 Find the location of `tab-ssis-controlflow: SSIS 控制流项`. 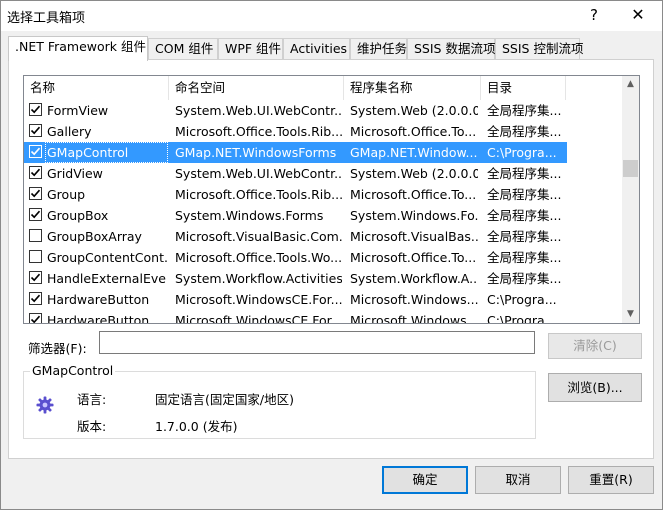

tab-ssis-controlflow: SSIS 控制流项 is located at coordinates (539, 48).